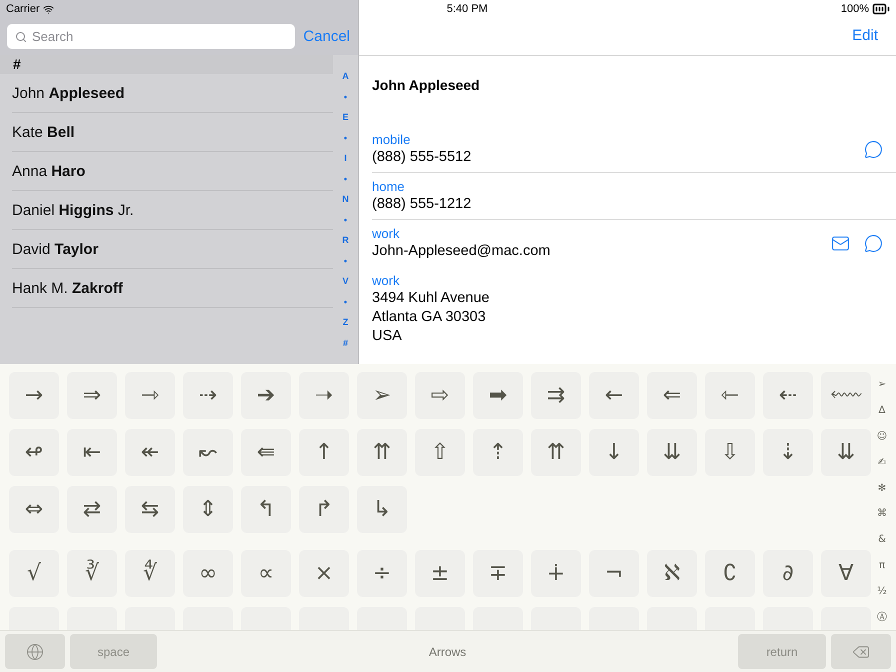 This screenshot has width=896, height=672. I want to click on contact-row: Kate Bell, so click(172, 132).